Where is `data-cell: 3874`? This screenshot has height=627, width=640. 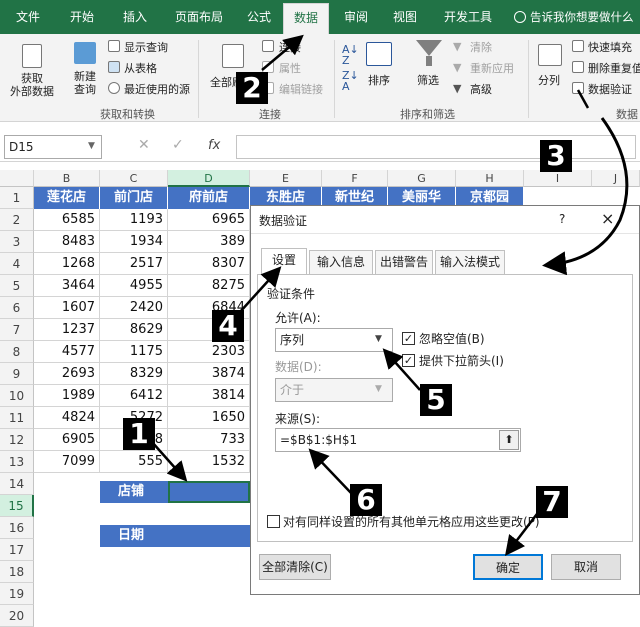
data-cell: 3874 is located at coordinates (209, 374).